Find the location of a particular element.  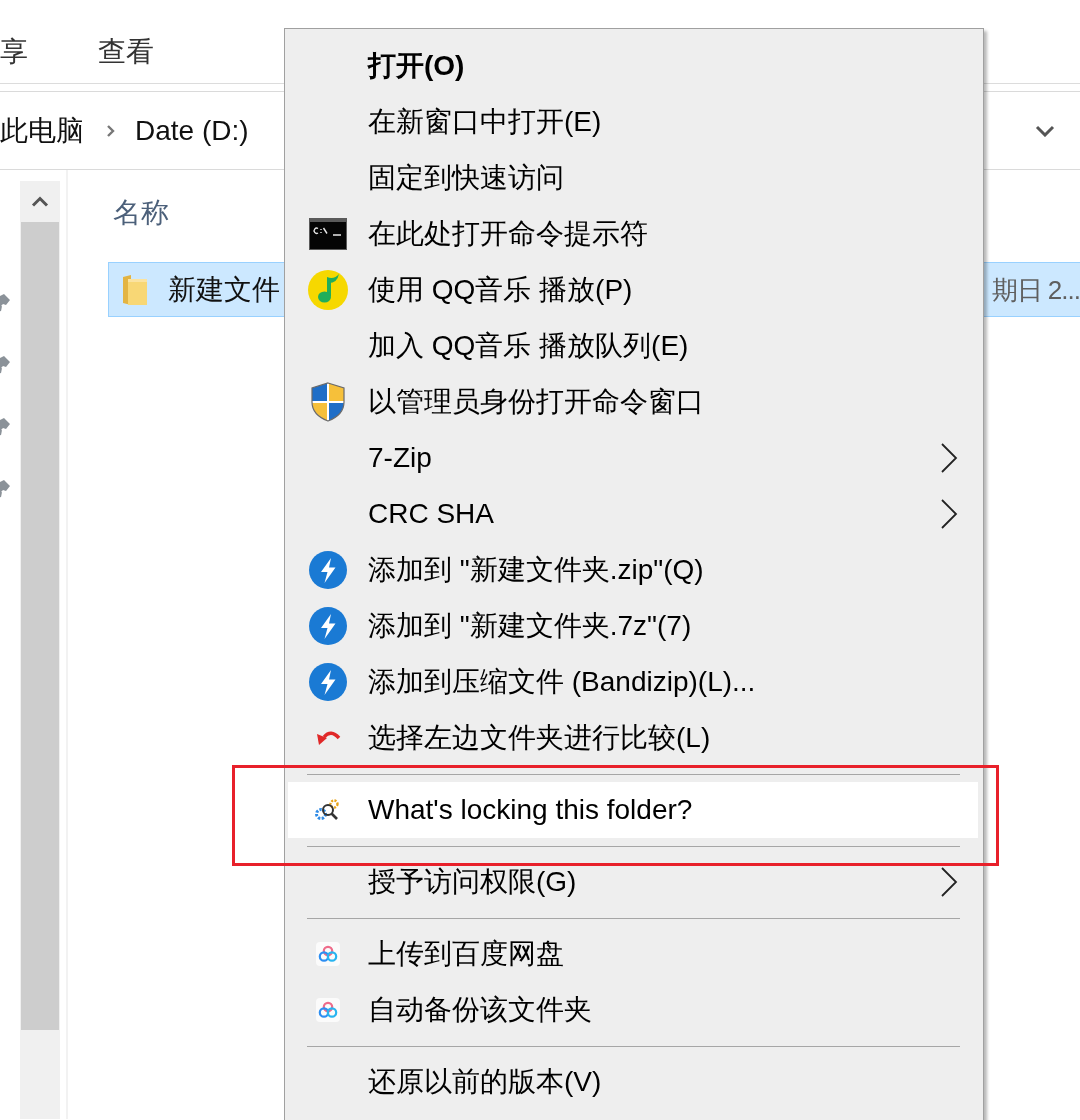

menu-item: CRC SHA is located at coordinates (633, 514).